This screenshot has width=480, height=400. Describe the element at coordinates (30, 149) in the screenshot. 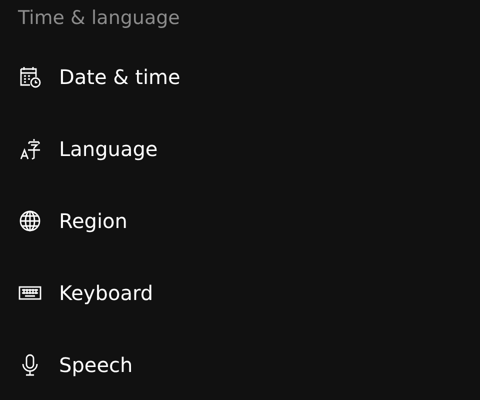

I see `language-icon` at that location.